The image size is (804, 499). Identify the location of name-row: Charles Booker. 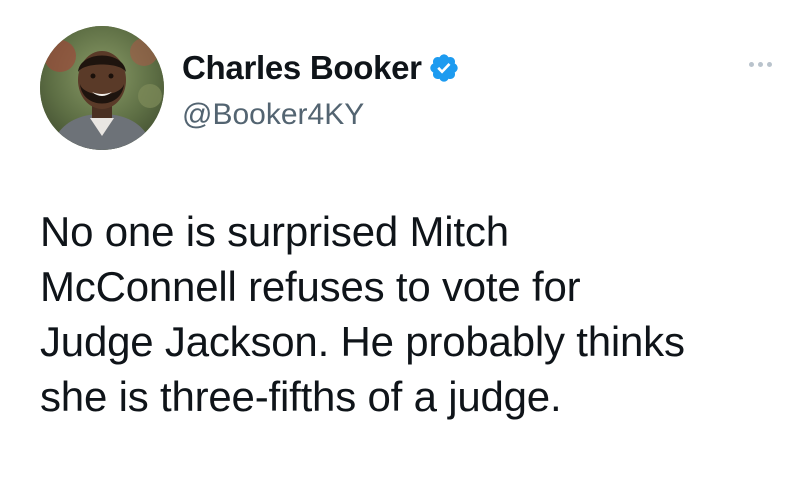
(321, 68).